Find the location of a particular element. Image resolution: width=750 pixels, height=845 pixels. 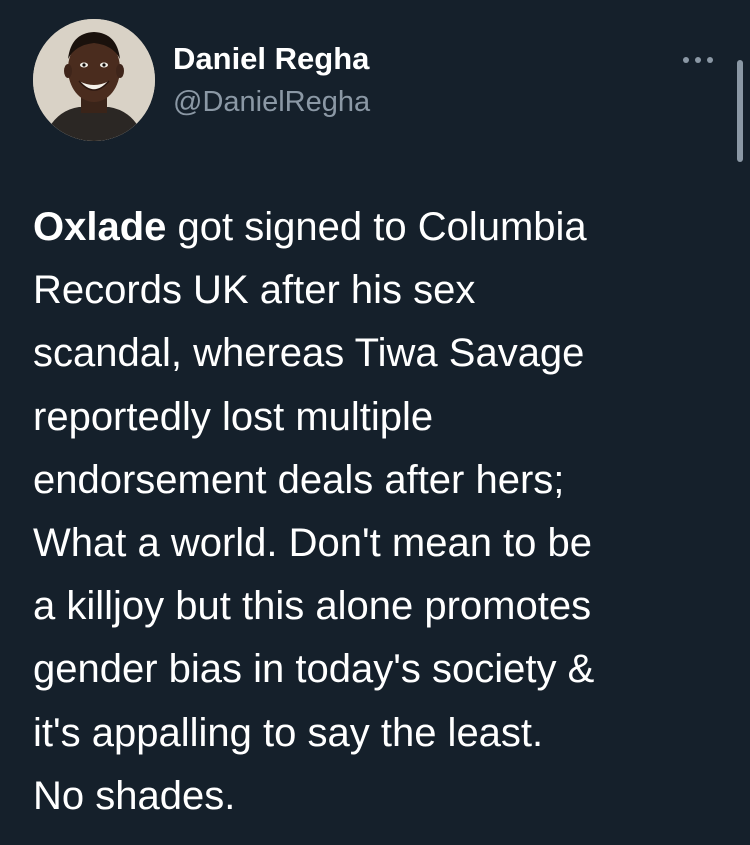

more-options-button is located at coordinates (698, 60).